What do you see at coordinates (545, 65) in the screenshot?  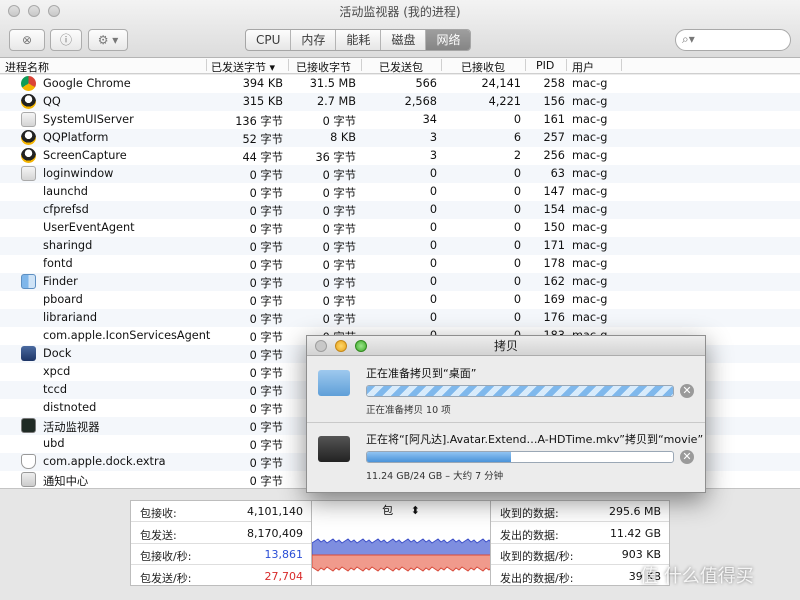 I see `column-header-pid: PID` at bounding box center [545, 65].